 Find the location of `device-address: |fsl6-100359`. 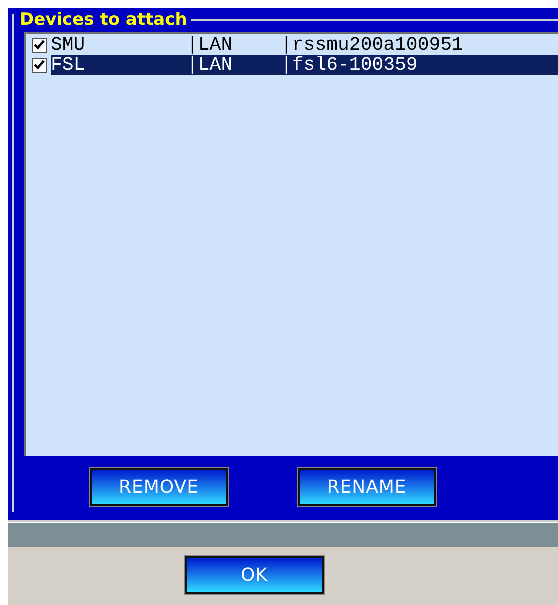

device-address: |fsl6-100359 is located at coordinates (350, 65).